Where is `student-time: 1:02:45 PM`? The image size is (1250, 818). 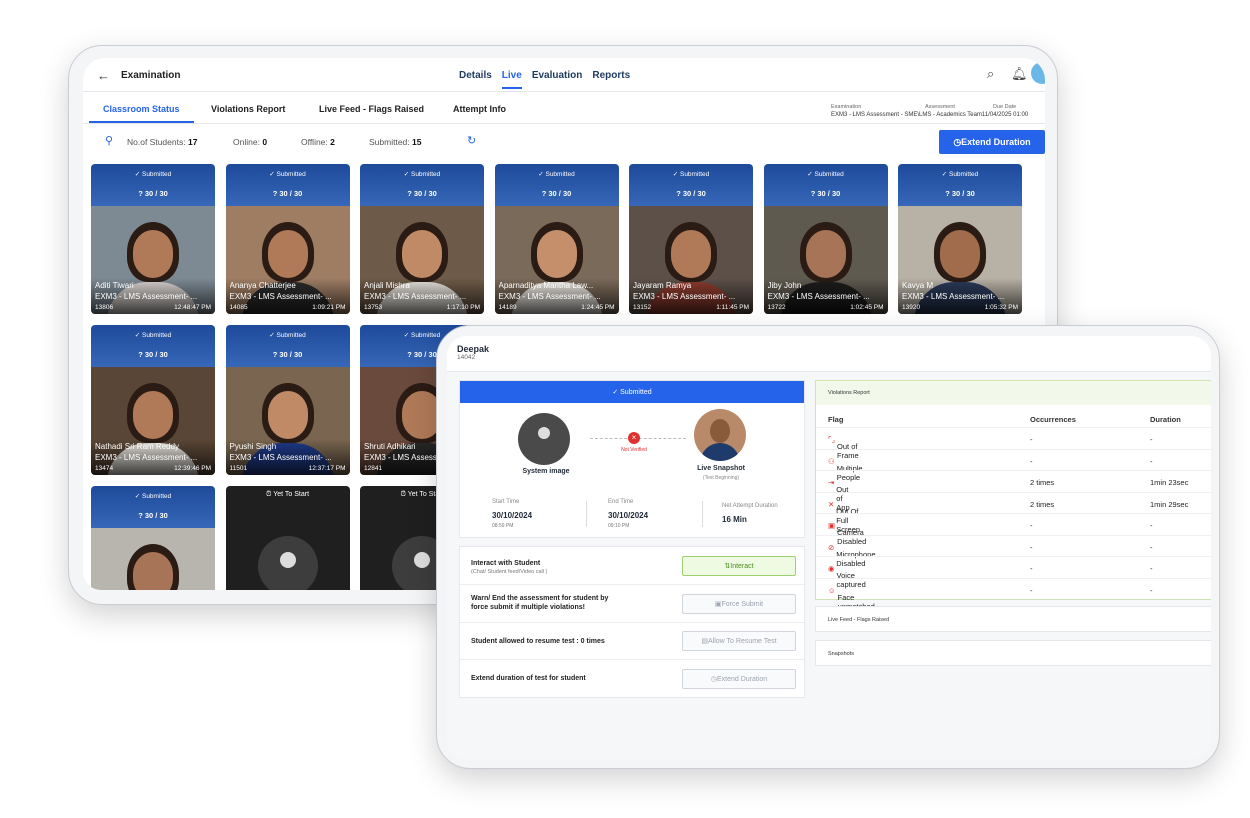
student-time: 1:02:45 PM is located at coordinates (867, 307).